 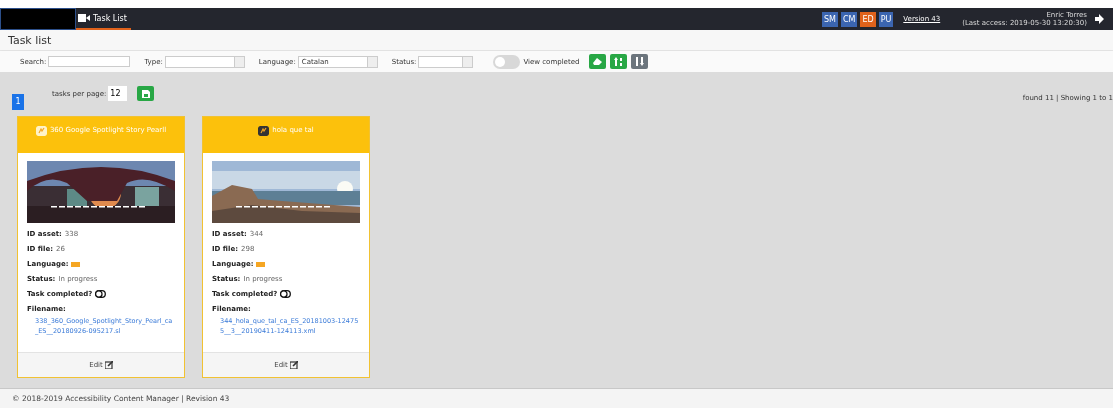 What do you see at coordinates (30, 40) in the screenshot?
I see `page-title: Task list` at bounding box center [30, 40].